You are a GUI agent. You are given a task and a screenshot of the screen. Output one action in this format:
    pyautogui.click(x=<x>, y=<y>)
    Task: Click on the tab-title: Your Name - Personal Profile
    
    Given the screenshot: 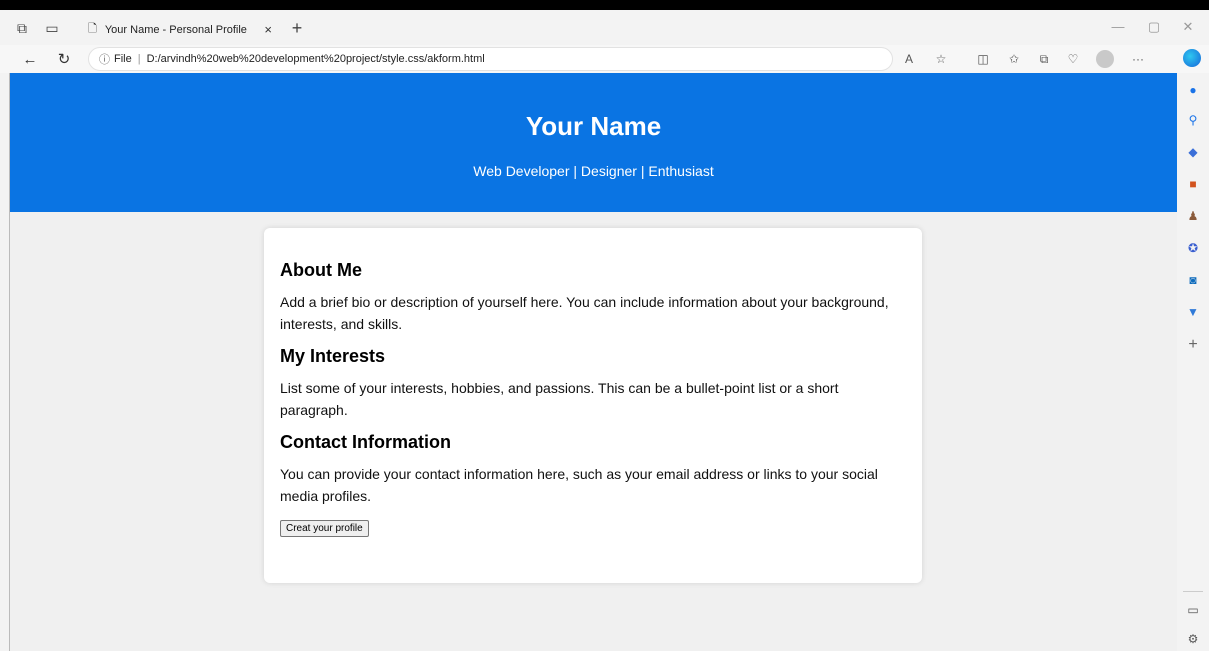 What is the action you would take?
    pyautogui.click(x=175, y=29)
    